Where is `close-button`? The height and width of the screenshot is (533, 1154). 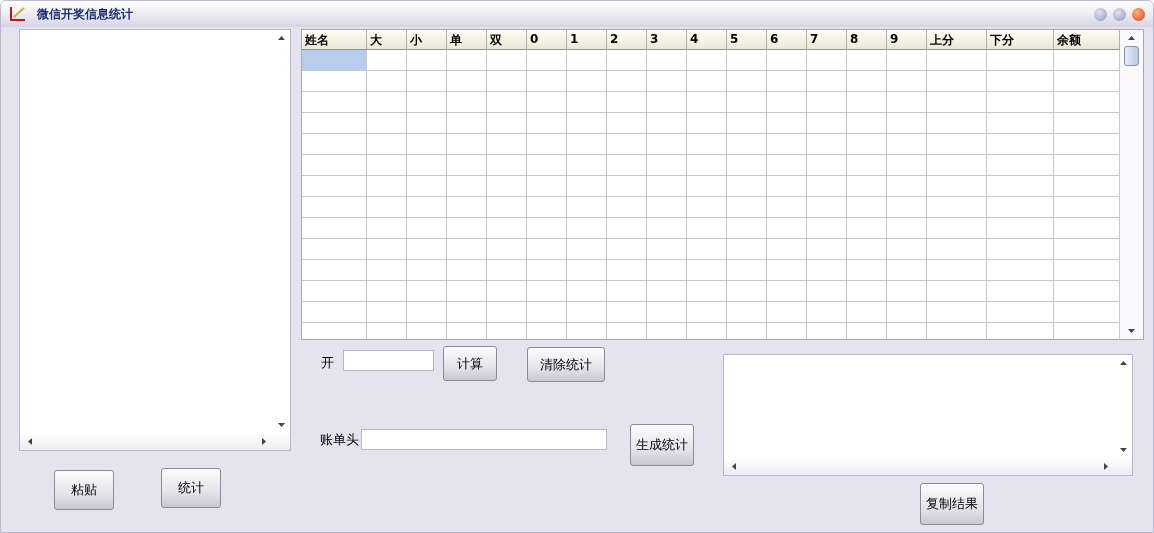 close-button is located at coordinates (1138, 14).